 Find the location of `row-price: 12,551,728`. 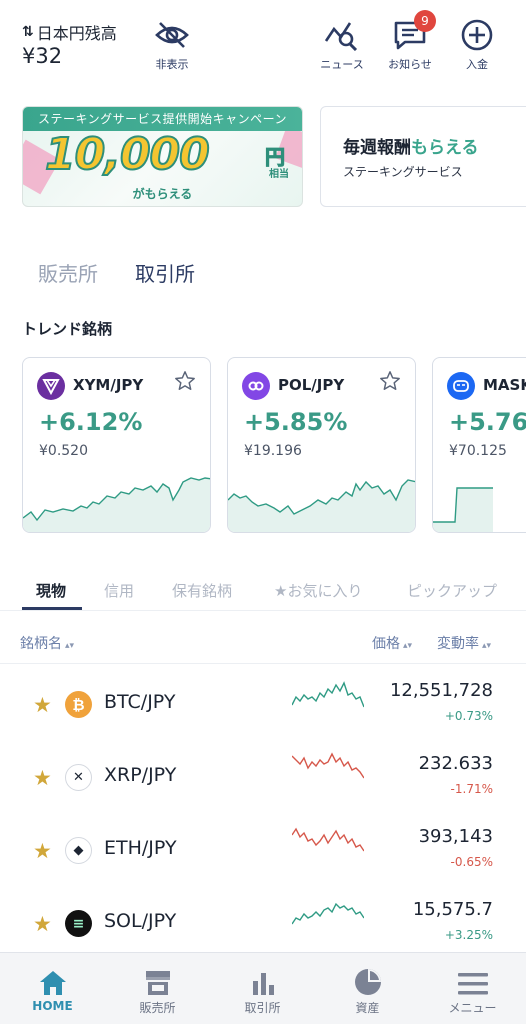

row-price: 12,551,728 is located at coordinates (441, 690).